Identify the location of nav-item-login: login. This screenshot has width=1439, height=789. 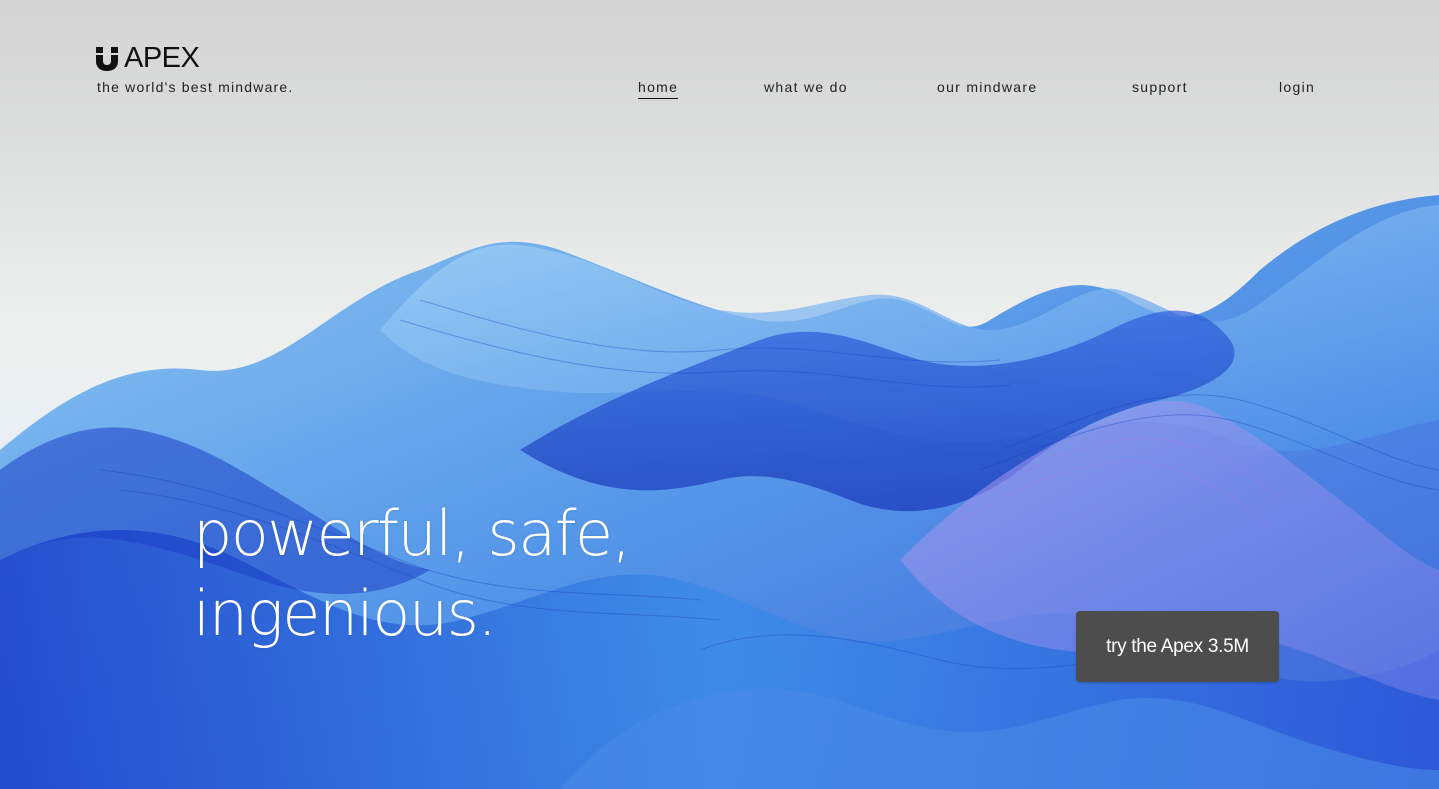
(1297, 88).